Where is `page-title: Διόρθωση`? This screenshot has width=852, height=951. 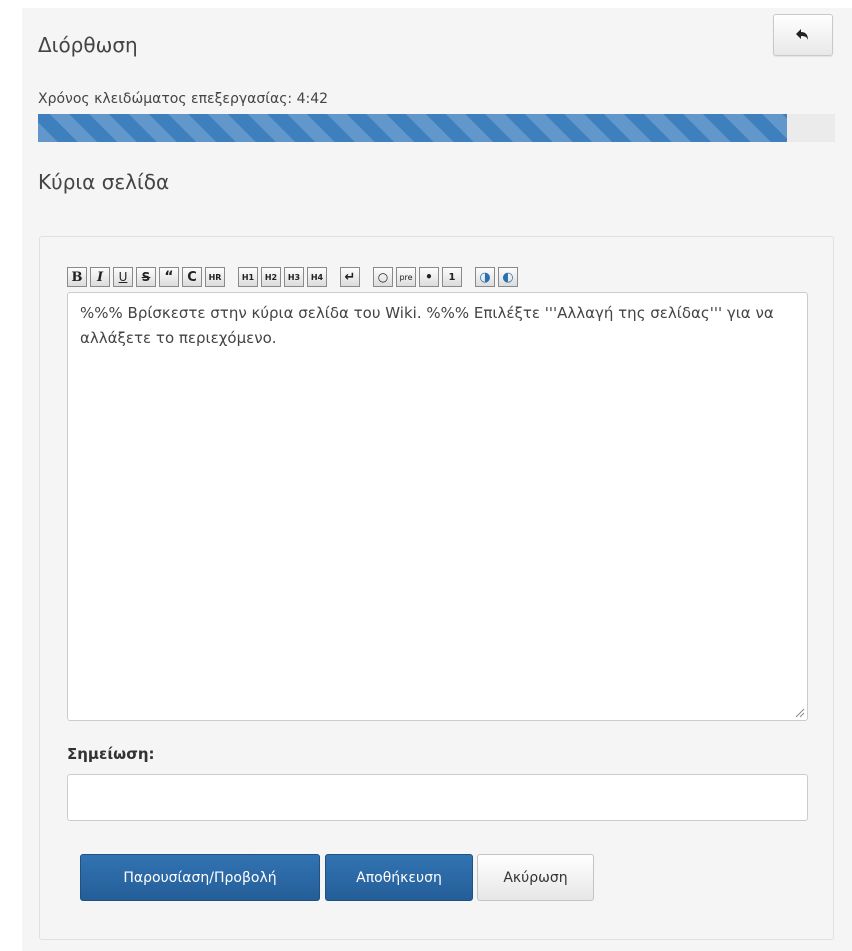 page-title: Διόρθωση is located at coordinates (88, 45).